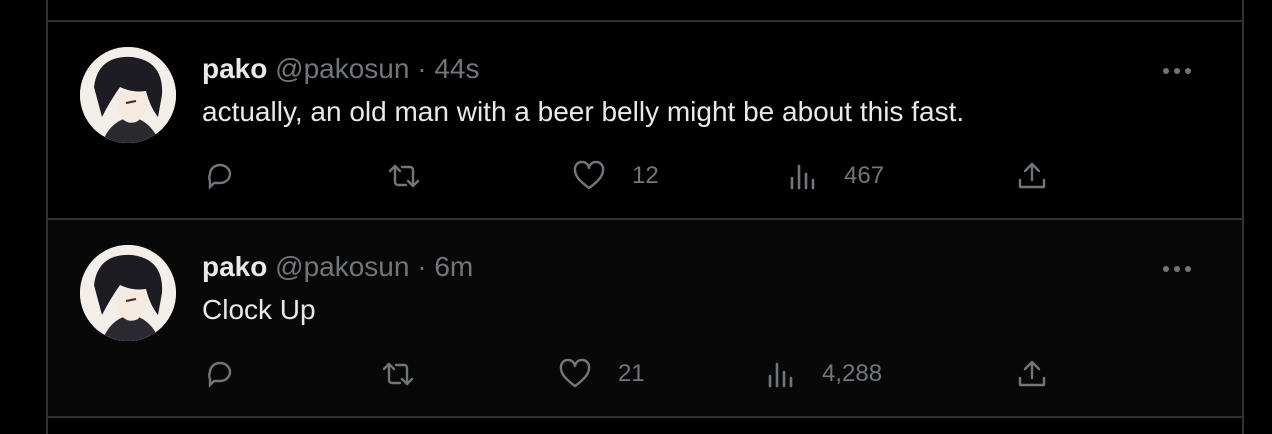  I want to click on view-count: 4,288, so click(852, 373).